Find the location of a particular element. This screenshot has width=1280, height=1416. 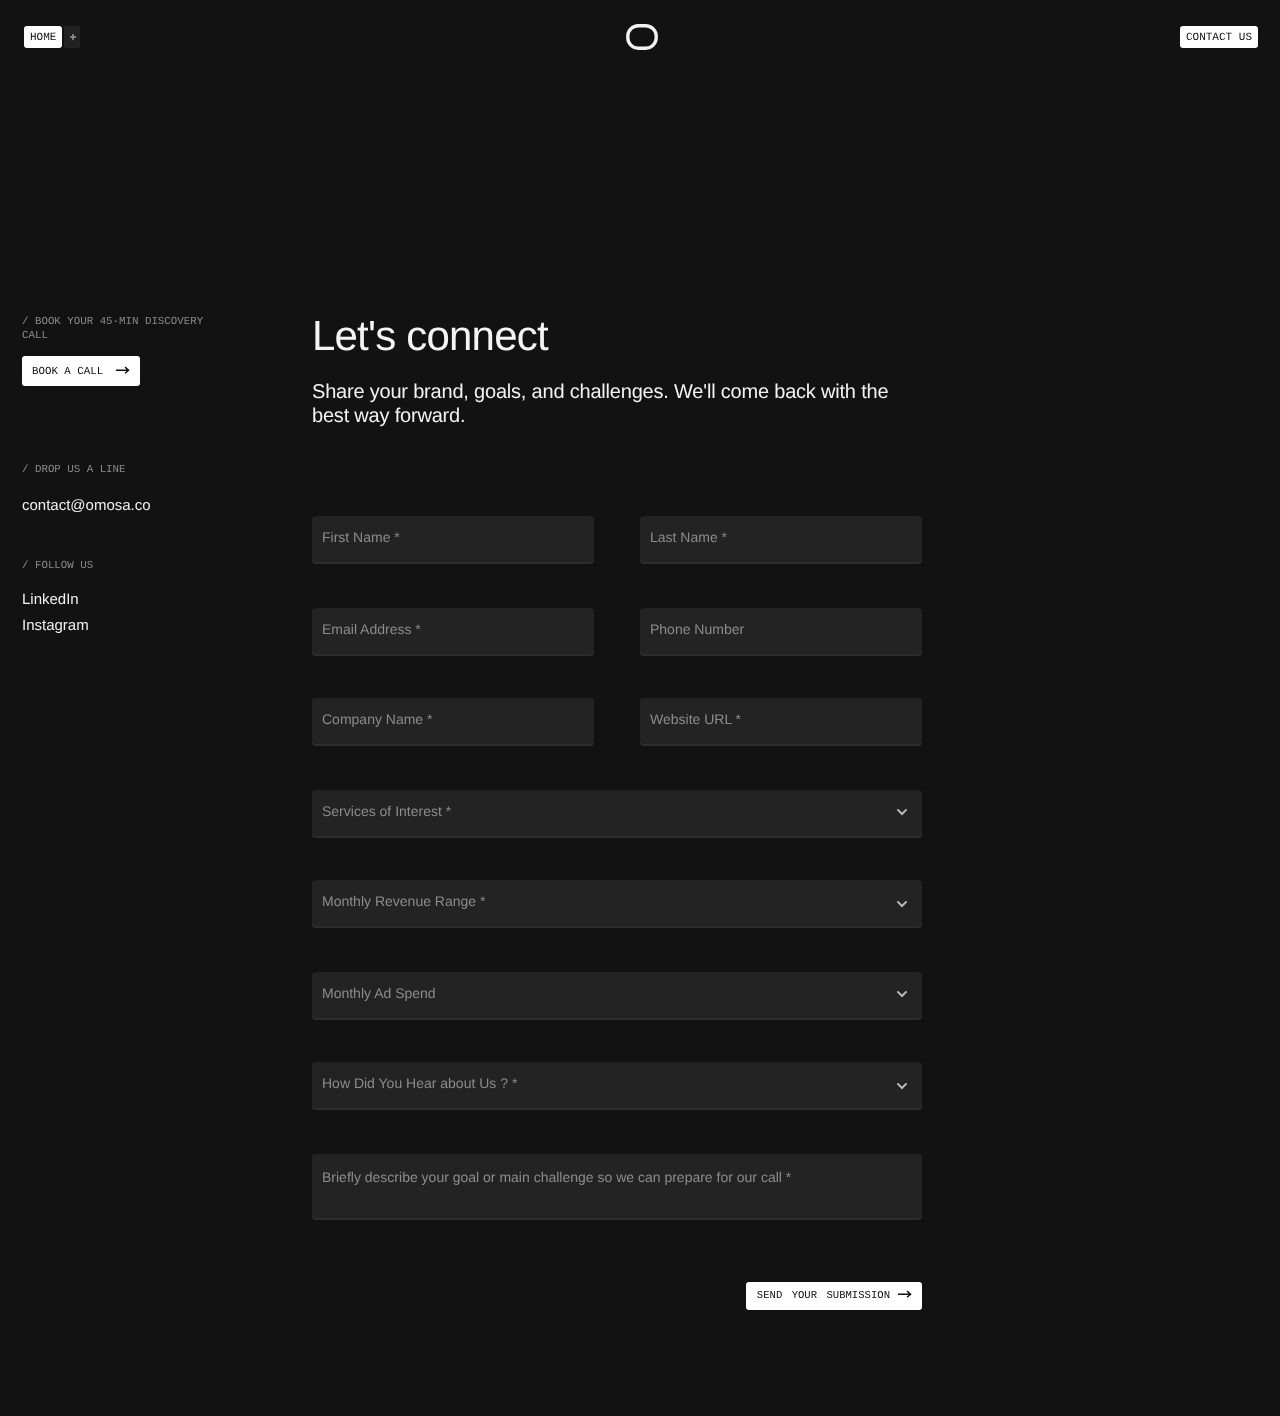

plus-icon is located at coordinates (72, 37).